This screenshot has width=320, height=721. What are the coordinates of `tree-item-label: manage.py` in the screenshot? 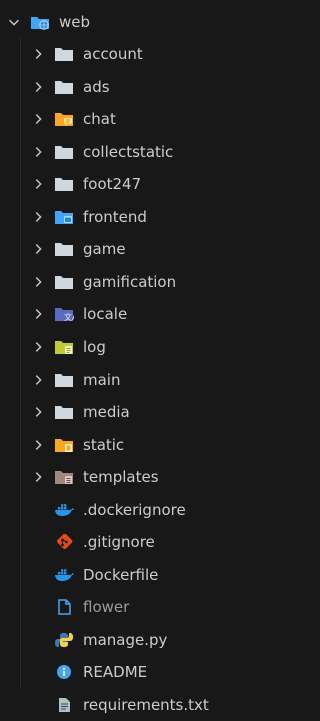 It's located at (125, 639).